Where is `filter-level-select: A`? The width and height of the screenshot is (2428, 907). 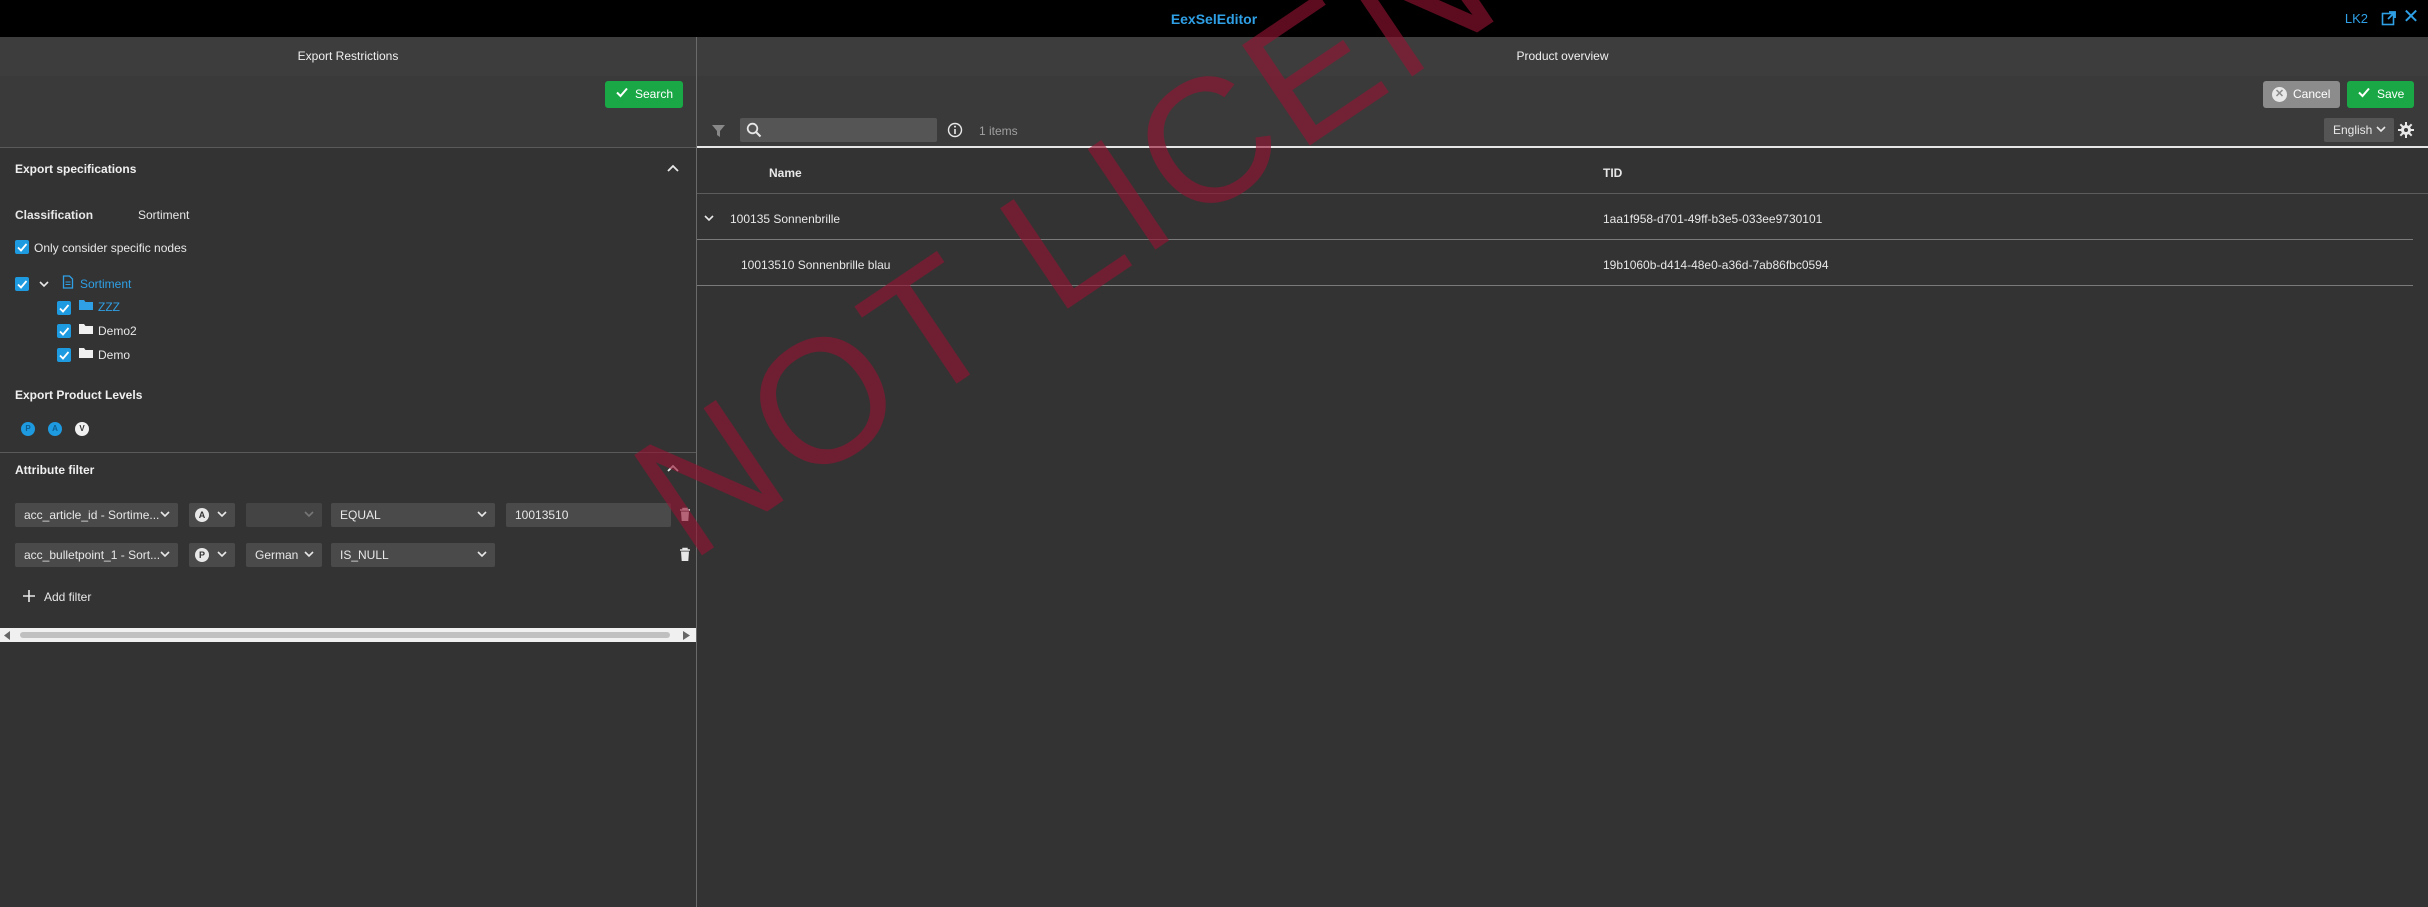 filter-level-select: A is located at coordinates (212, 515).